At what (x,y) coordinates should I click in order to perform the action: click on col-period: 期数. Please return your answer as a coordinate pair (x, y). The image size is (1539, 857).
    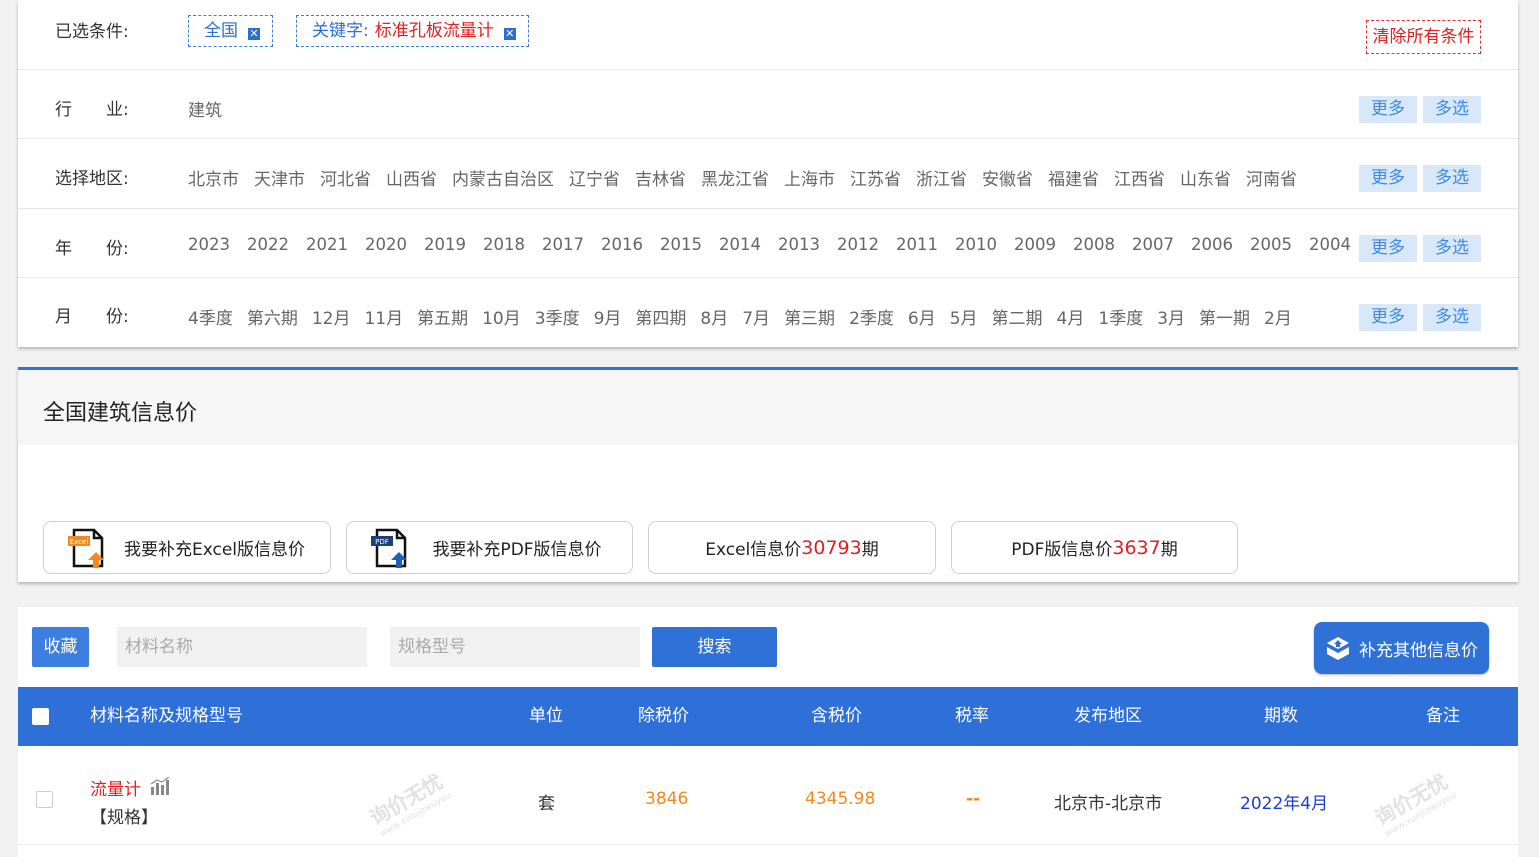
    Looking at the image, I should click on (1281, 716).